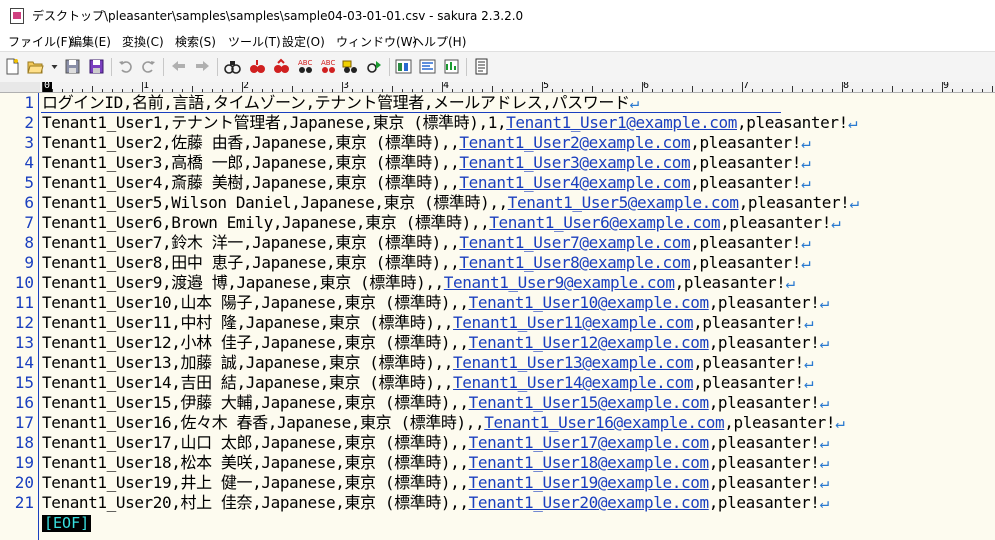  What do you see at coordinates (573, 322) in the screenshot?
I see `email-link: Tenant1_User11@example.com` at bounding box center [573, 322].